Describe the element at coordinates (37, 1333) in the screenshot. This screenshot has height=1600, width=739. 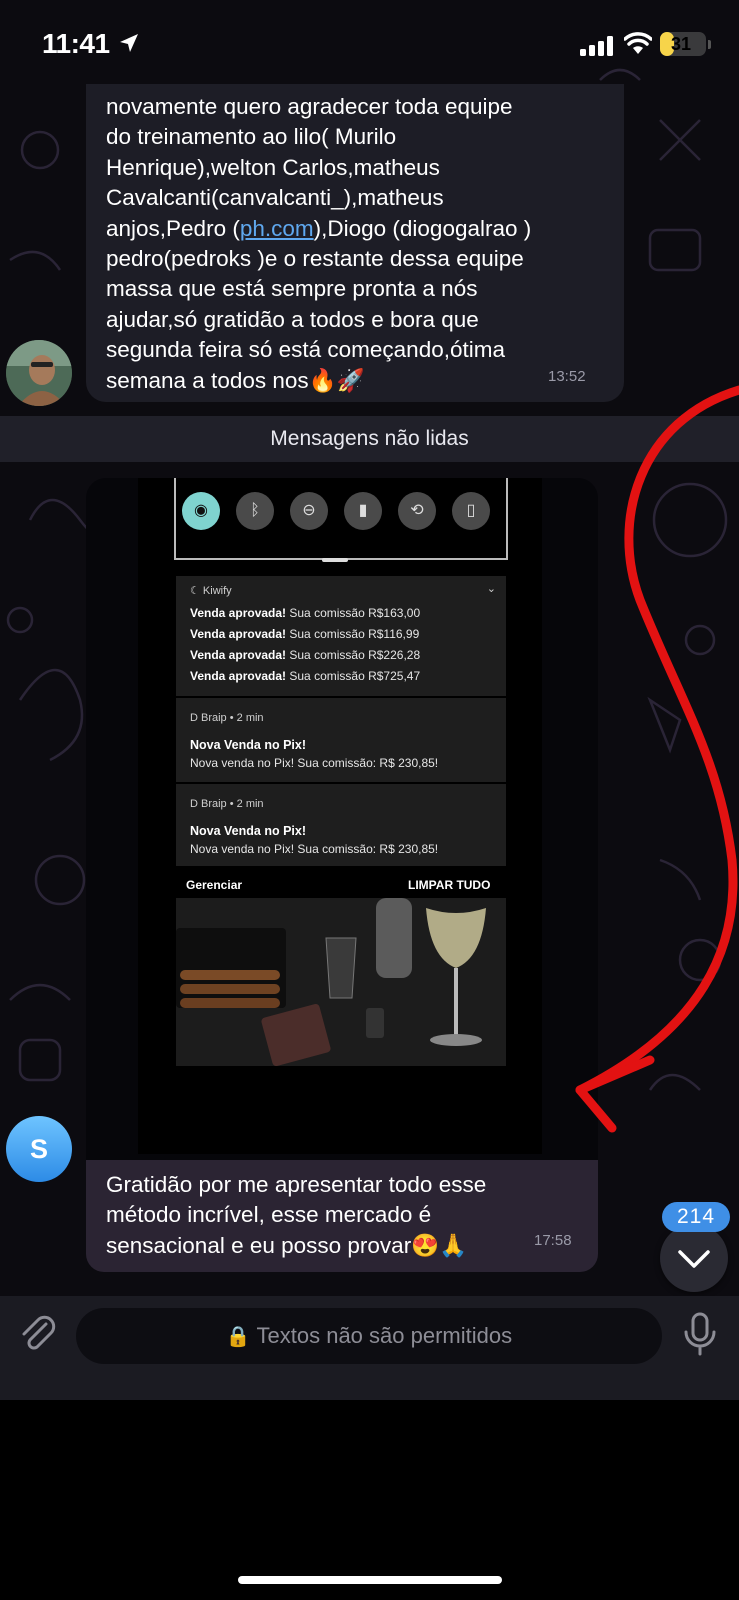
I see `paperclip-icon` at that location.